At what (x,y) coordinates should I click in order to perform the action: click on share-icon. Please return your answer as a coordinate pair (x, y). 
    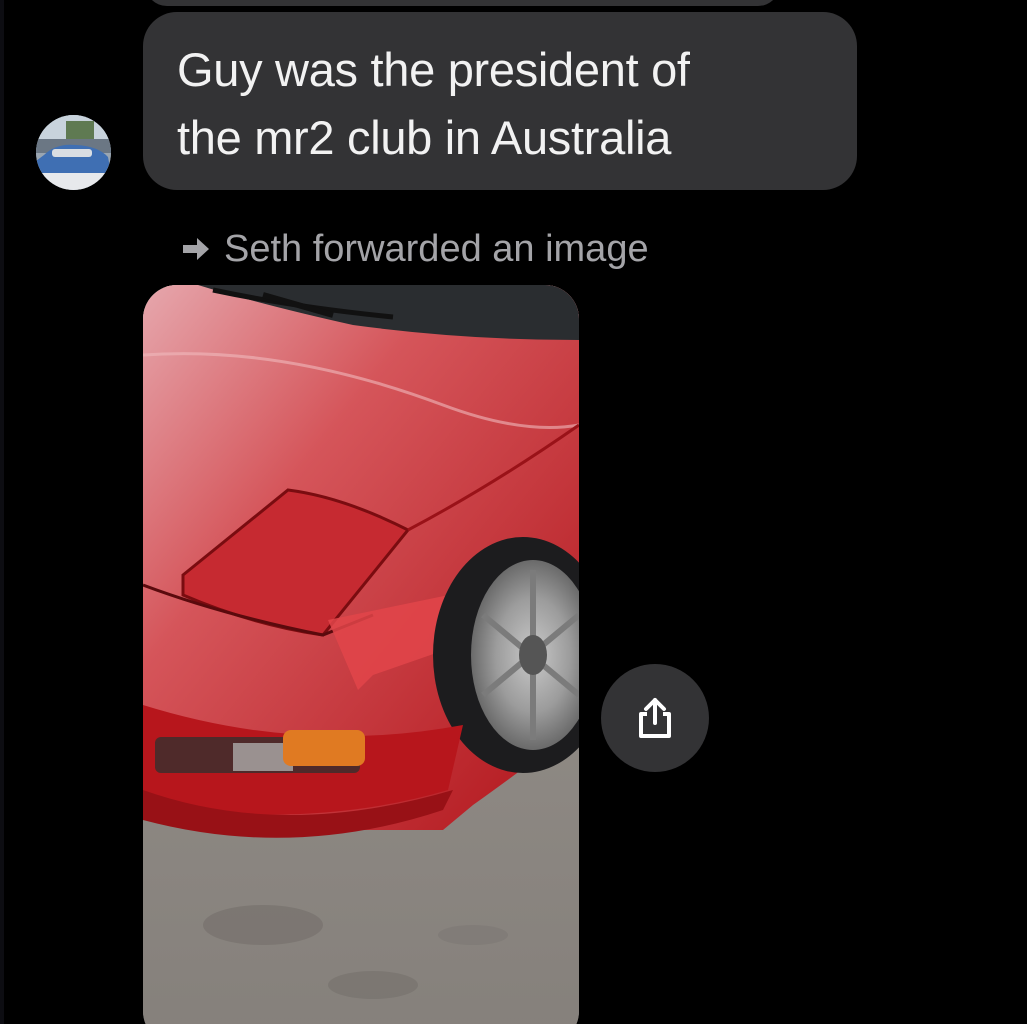
    Looking at the image, I should click on (655, 718).